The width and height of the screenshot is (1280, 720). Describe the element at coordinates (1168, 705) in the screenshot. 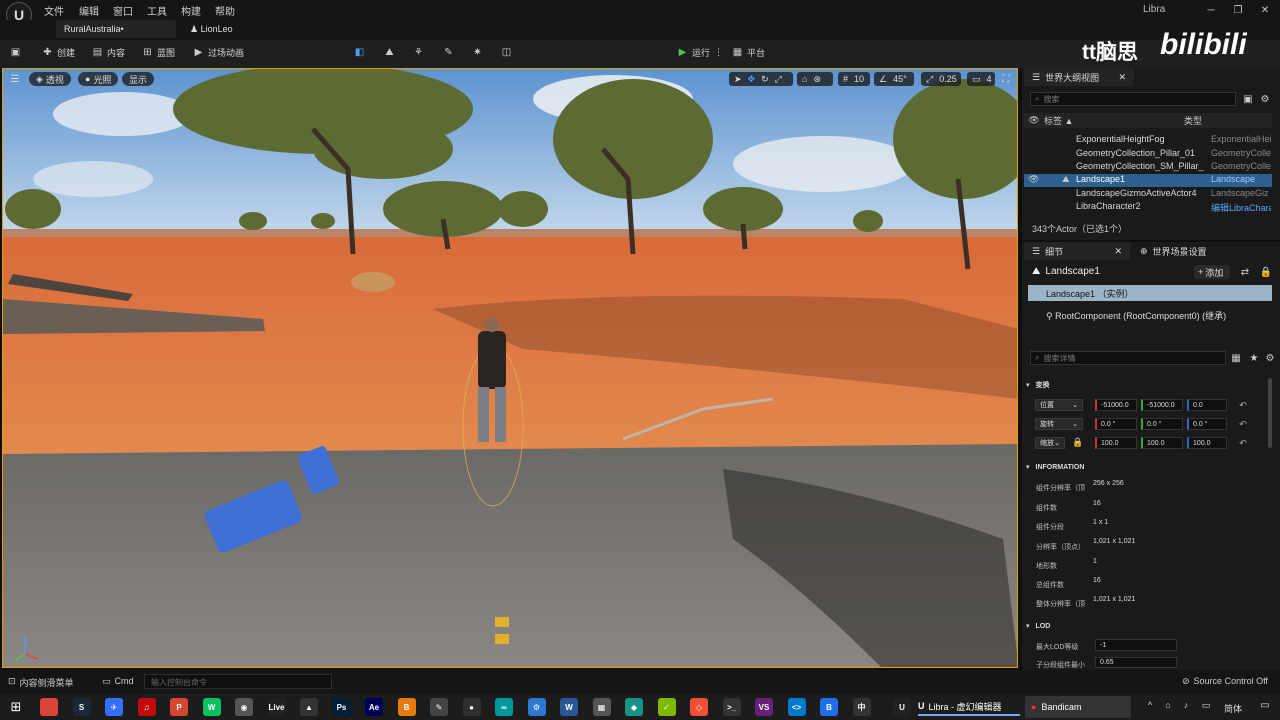

I see `network-icon: ⌂` at that location.